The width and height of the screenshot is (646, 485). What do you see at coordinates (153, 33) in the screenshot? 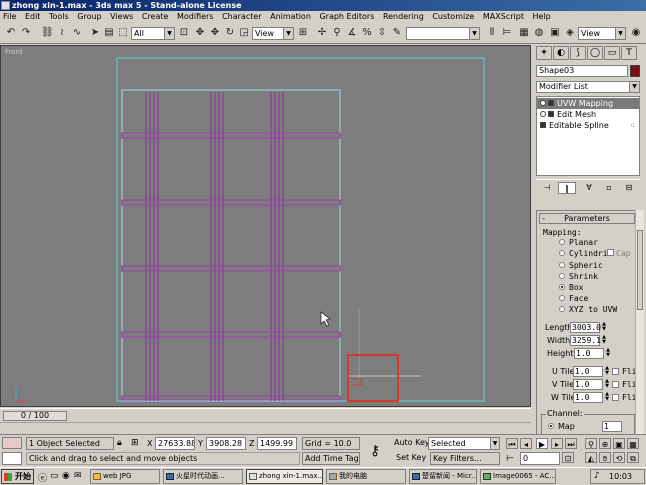
I see `selection-filter-dropdown: All ▼` at bounding box center [153, 33].